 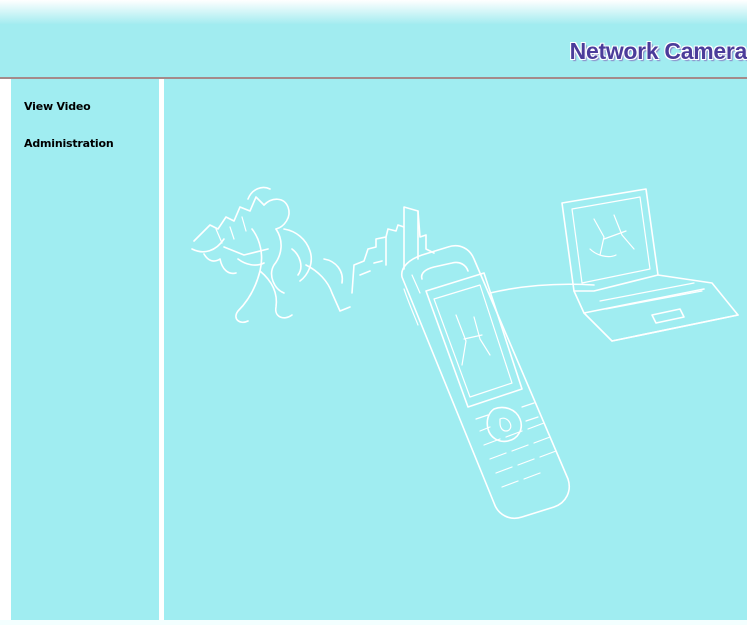 I want to click on left-margin, so click(x=5, y=352).